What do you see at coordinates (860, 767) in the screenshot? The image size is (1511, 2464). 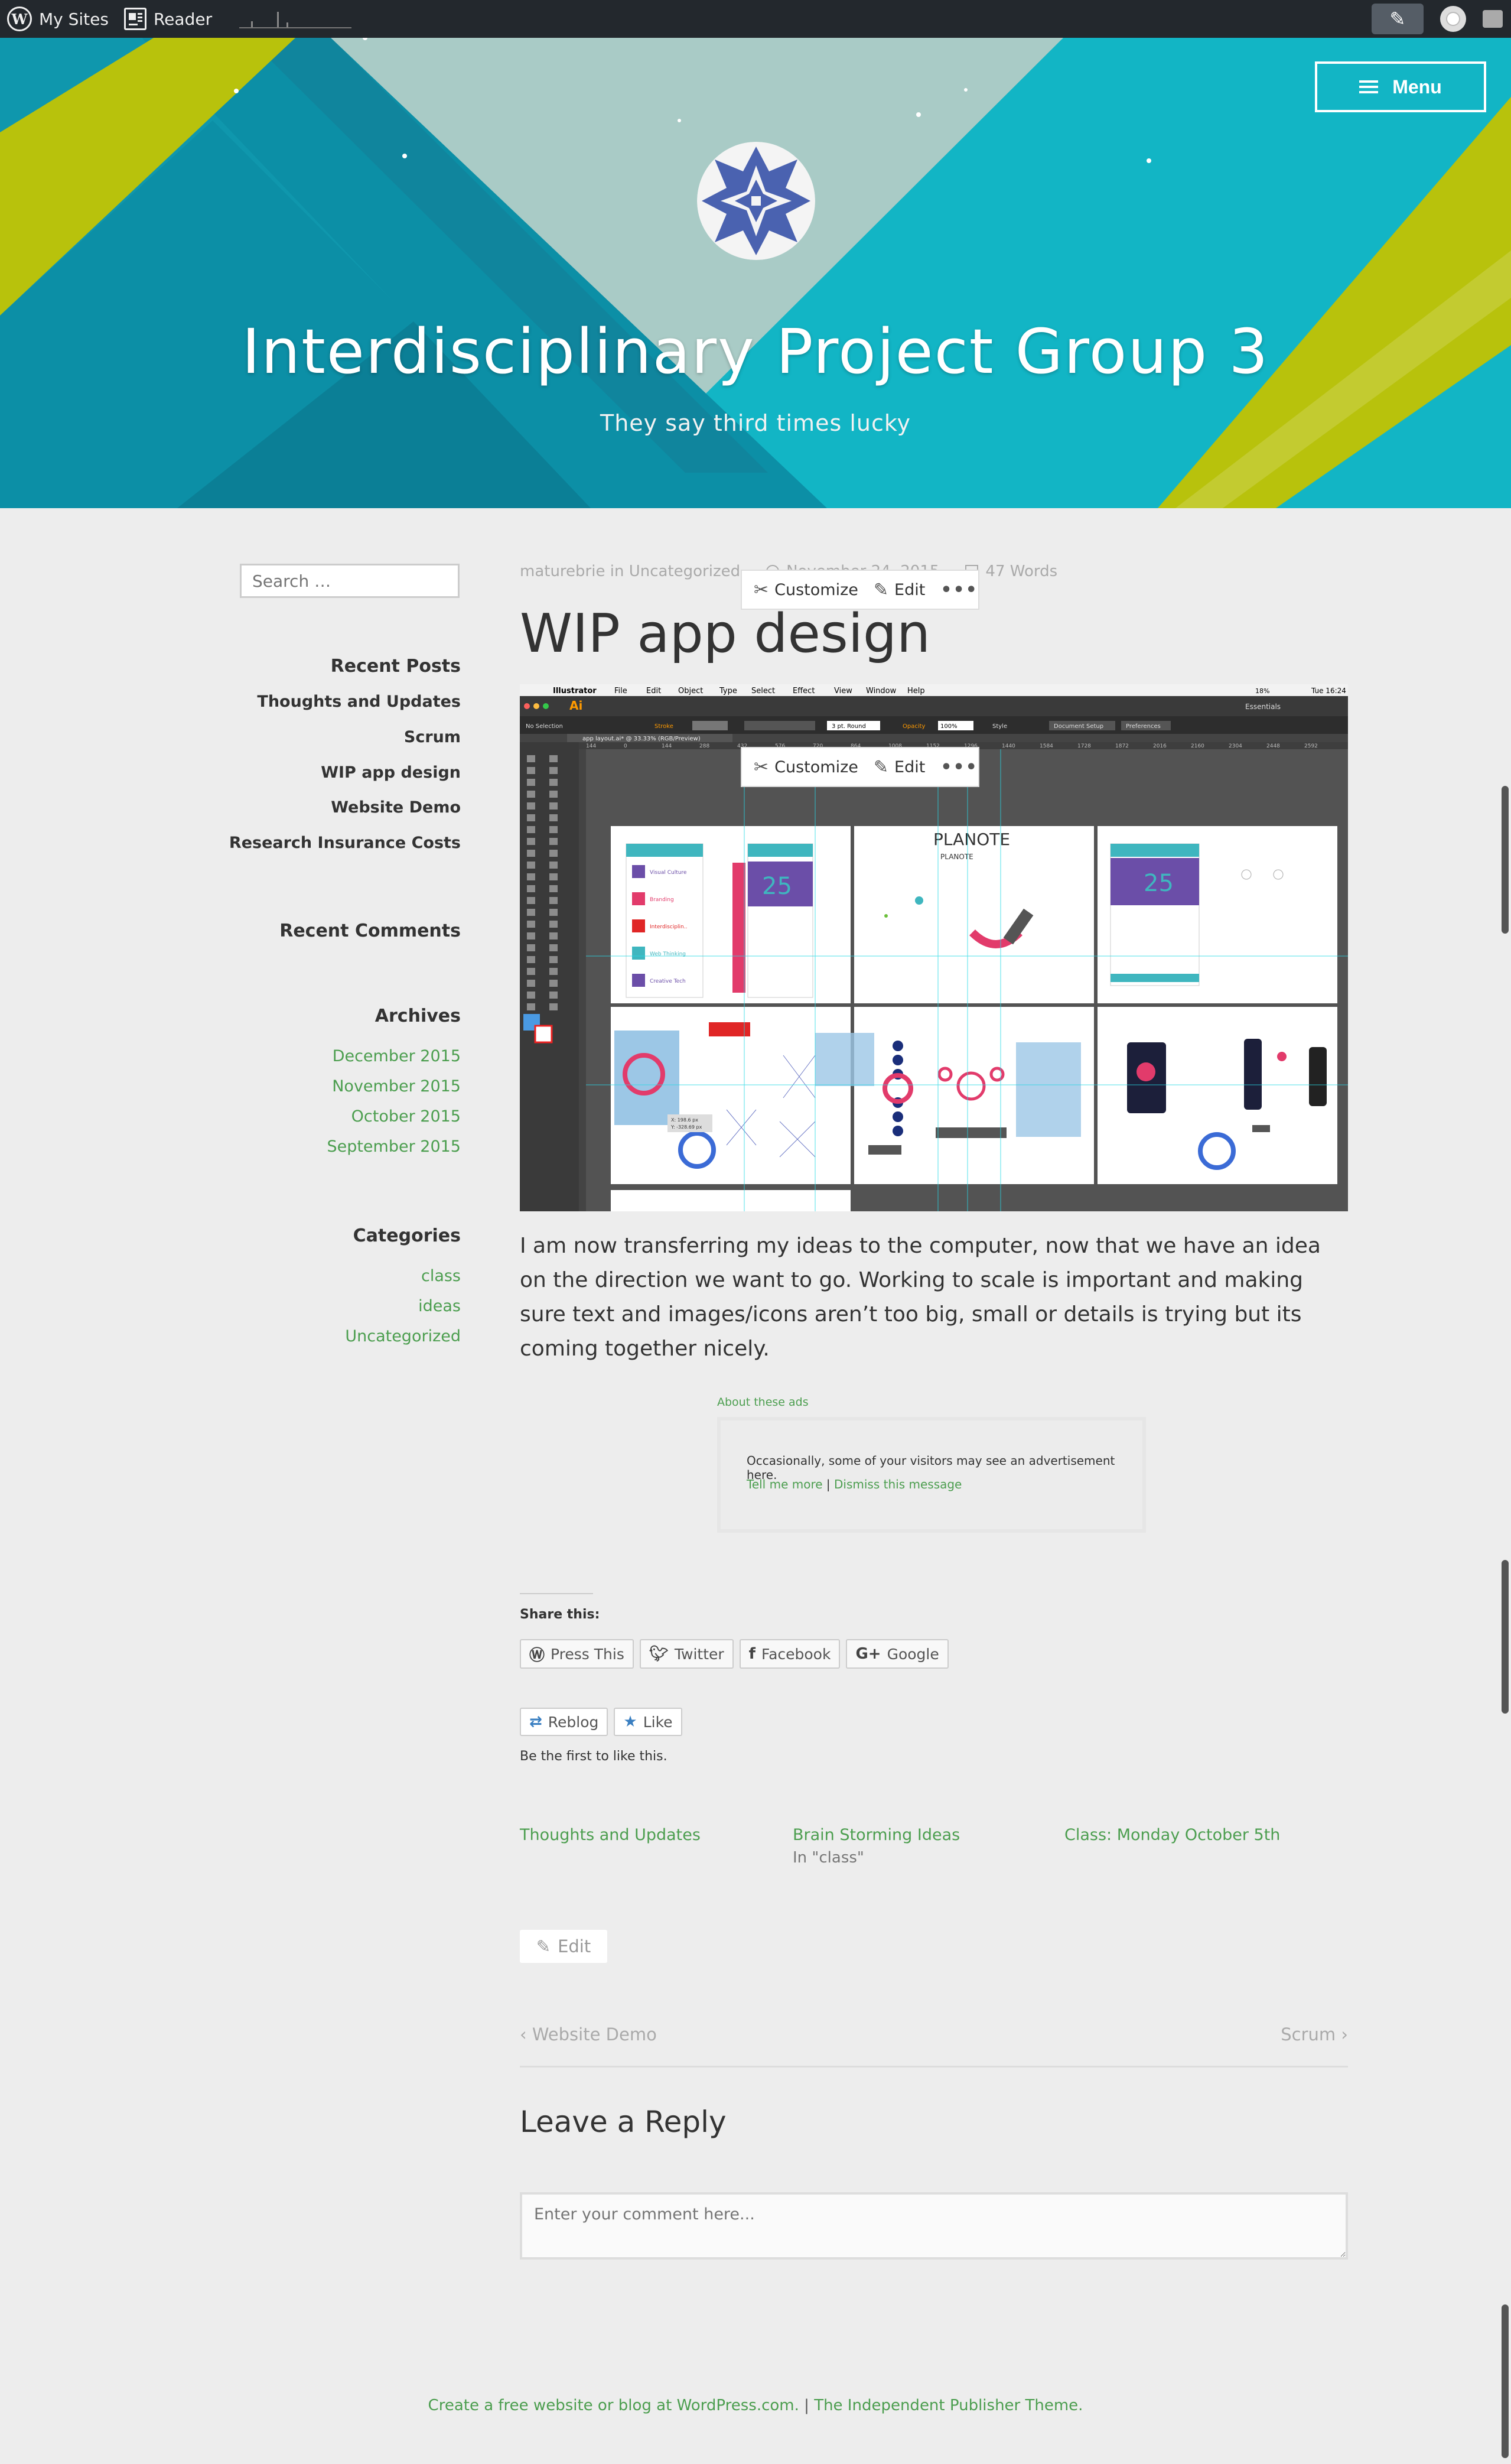 I see `block-toolbar: ✂ Customize ✎ Edit •••` at bounding box center [860, 767].